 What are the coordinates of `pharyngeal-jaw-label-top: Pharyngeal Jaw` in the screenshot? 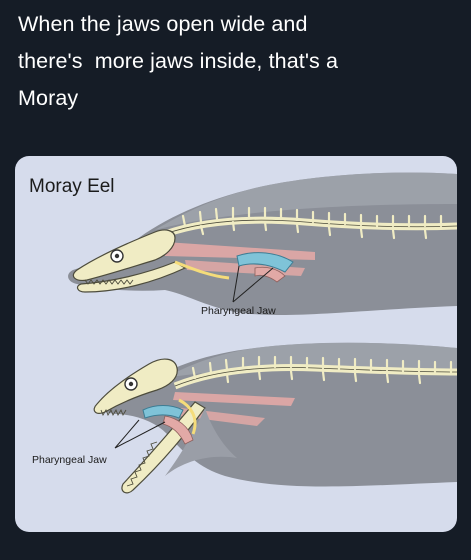 It's located at (238, 311).